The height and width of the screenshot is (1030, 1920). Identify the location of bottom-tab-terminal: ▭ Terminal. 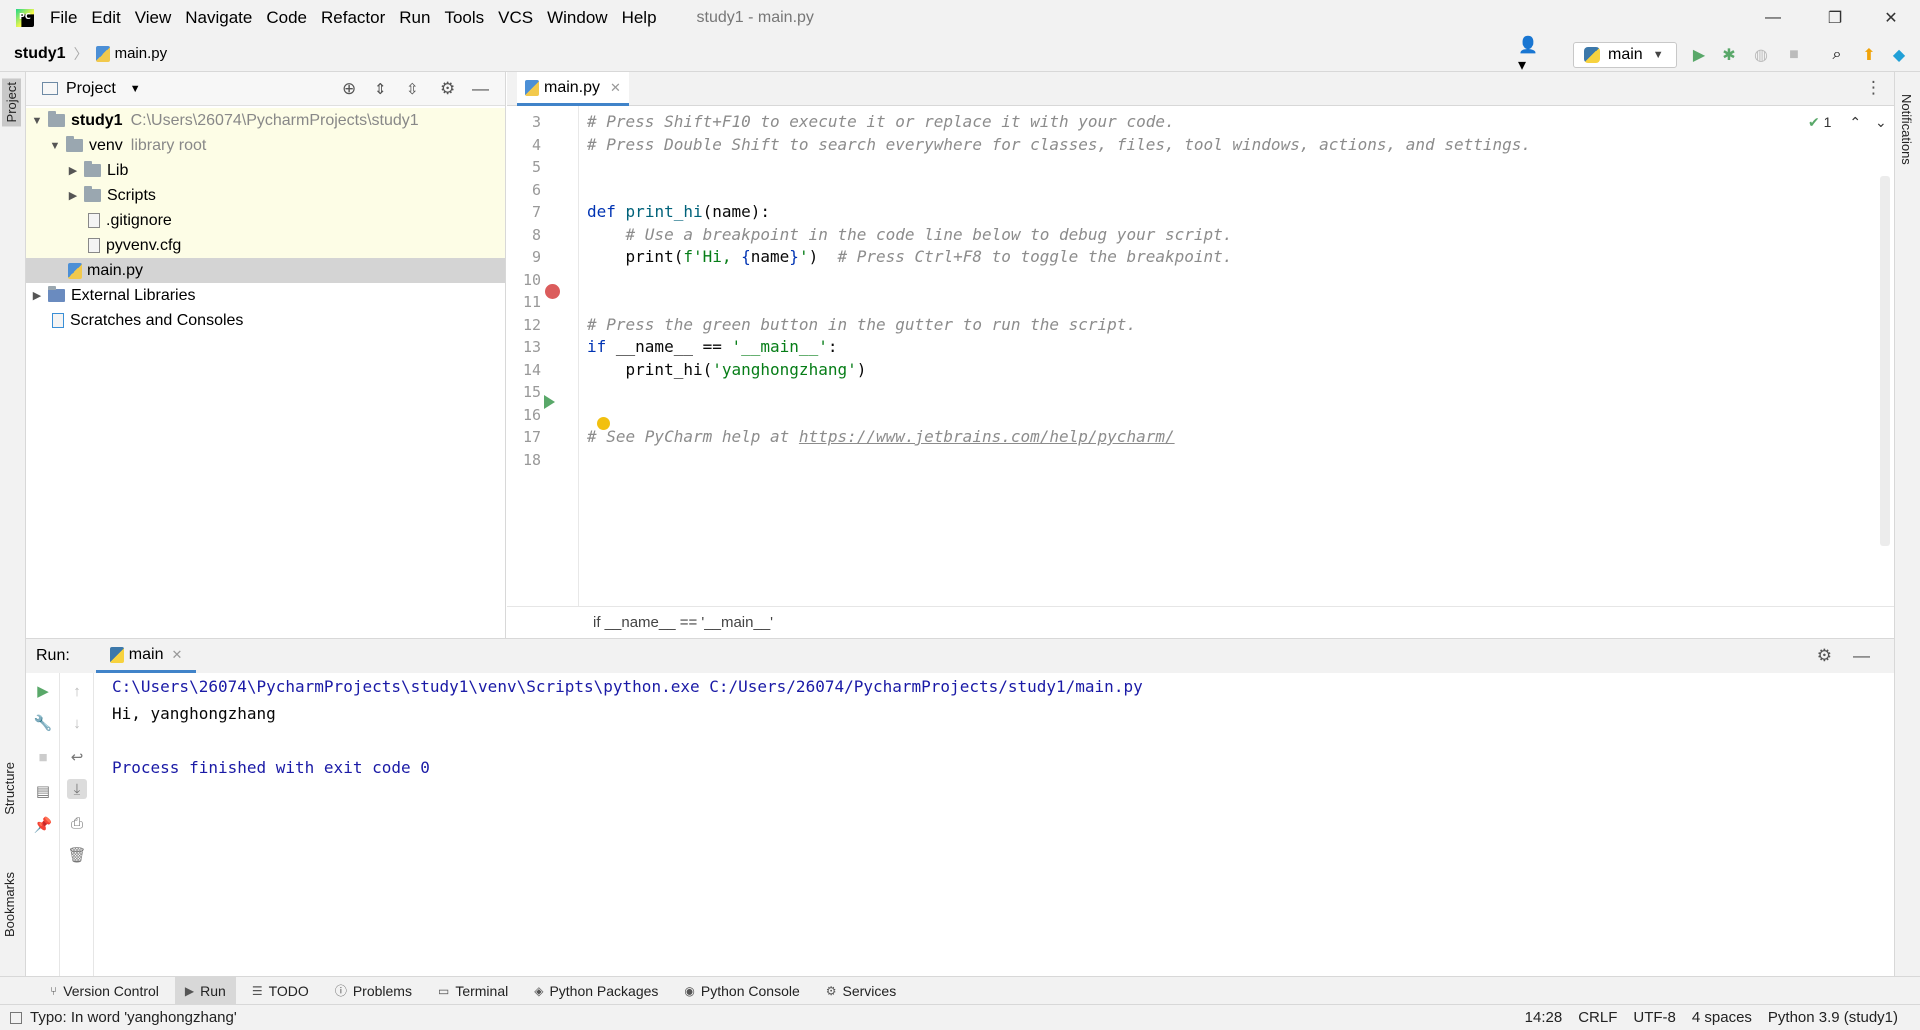
(473, 991).